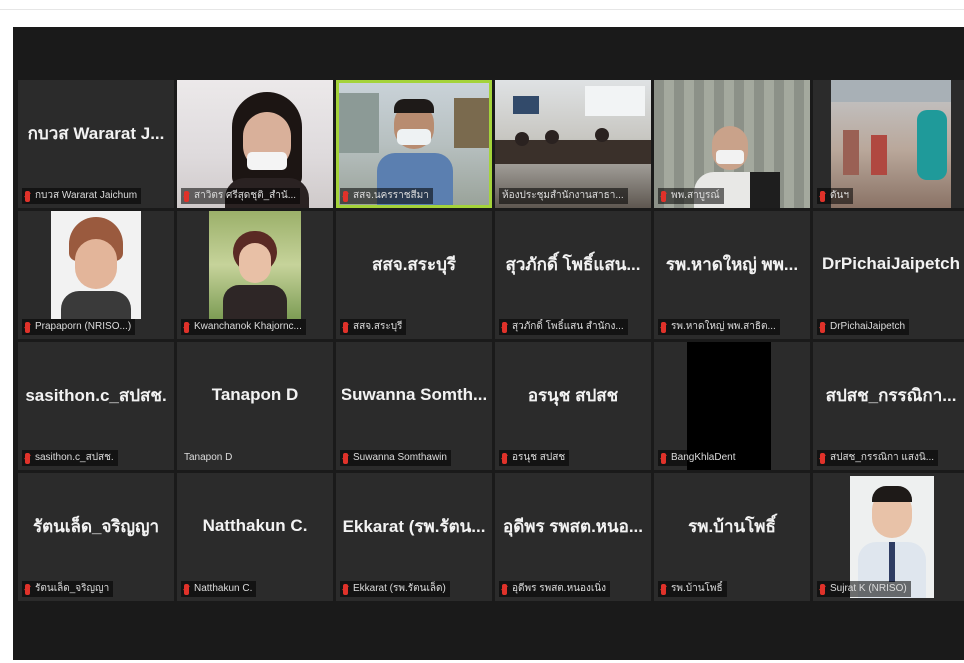  I want to click on participant-display-name: รัตนเล็ด_จริญญา, so click(96, 526).